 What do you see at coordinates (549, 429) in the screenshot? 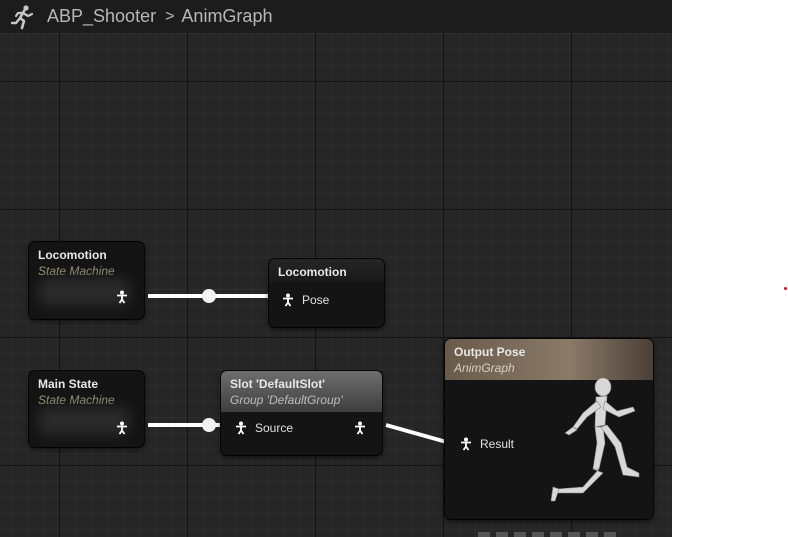
I see `output-pose-node: Output Pose AnimGraph Result` at bounding box center [549, 429].